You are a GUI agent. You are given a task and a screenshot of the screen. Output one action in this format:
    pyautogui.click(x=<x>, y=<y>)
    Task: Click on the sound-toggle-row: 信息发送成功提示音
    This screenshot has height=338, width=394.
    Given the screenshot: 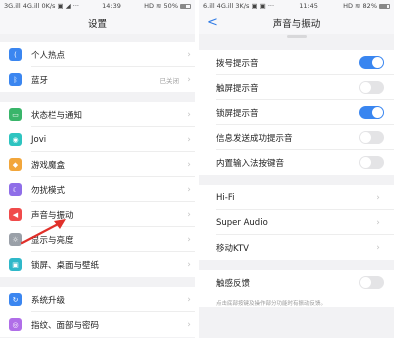 What is the action you would take?
    pyautogui.click(x=296, y=137)
    